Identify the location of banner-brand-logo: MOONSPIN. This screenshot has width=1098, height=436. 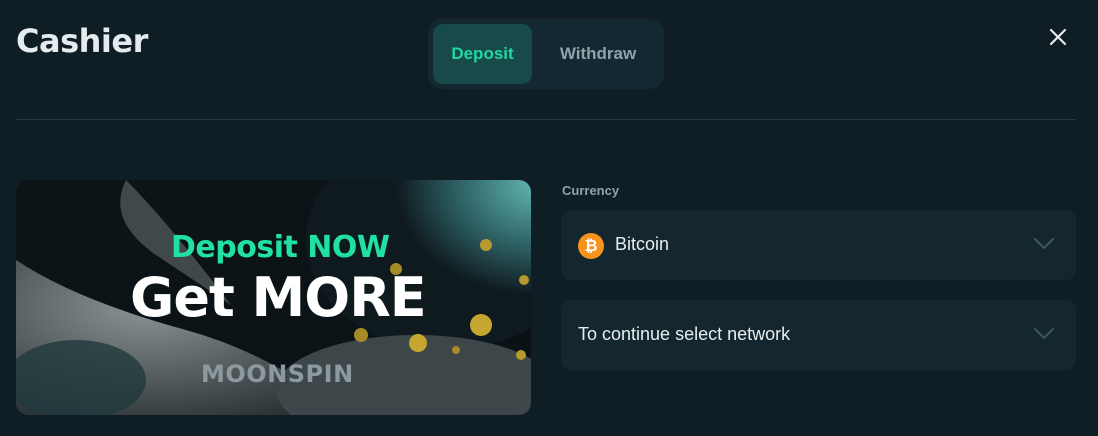
(277, 374).